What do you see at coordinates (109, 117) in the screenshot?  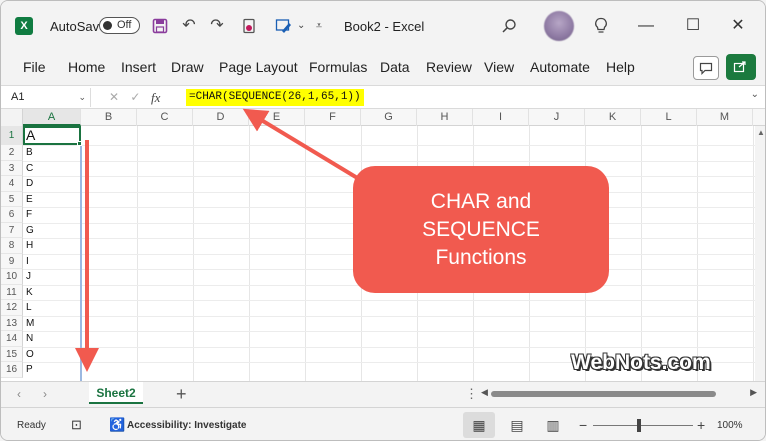 I see `column-header-b: B` at bounding box center [109, 117].